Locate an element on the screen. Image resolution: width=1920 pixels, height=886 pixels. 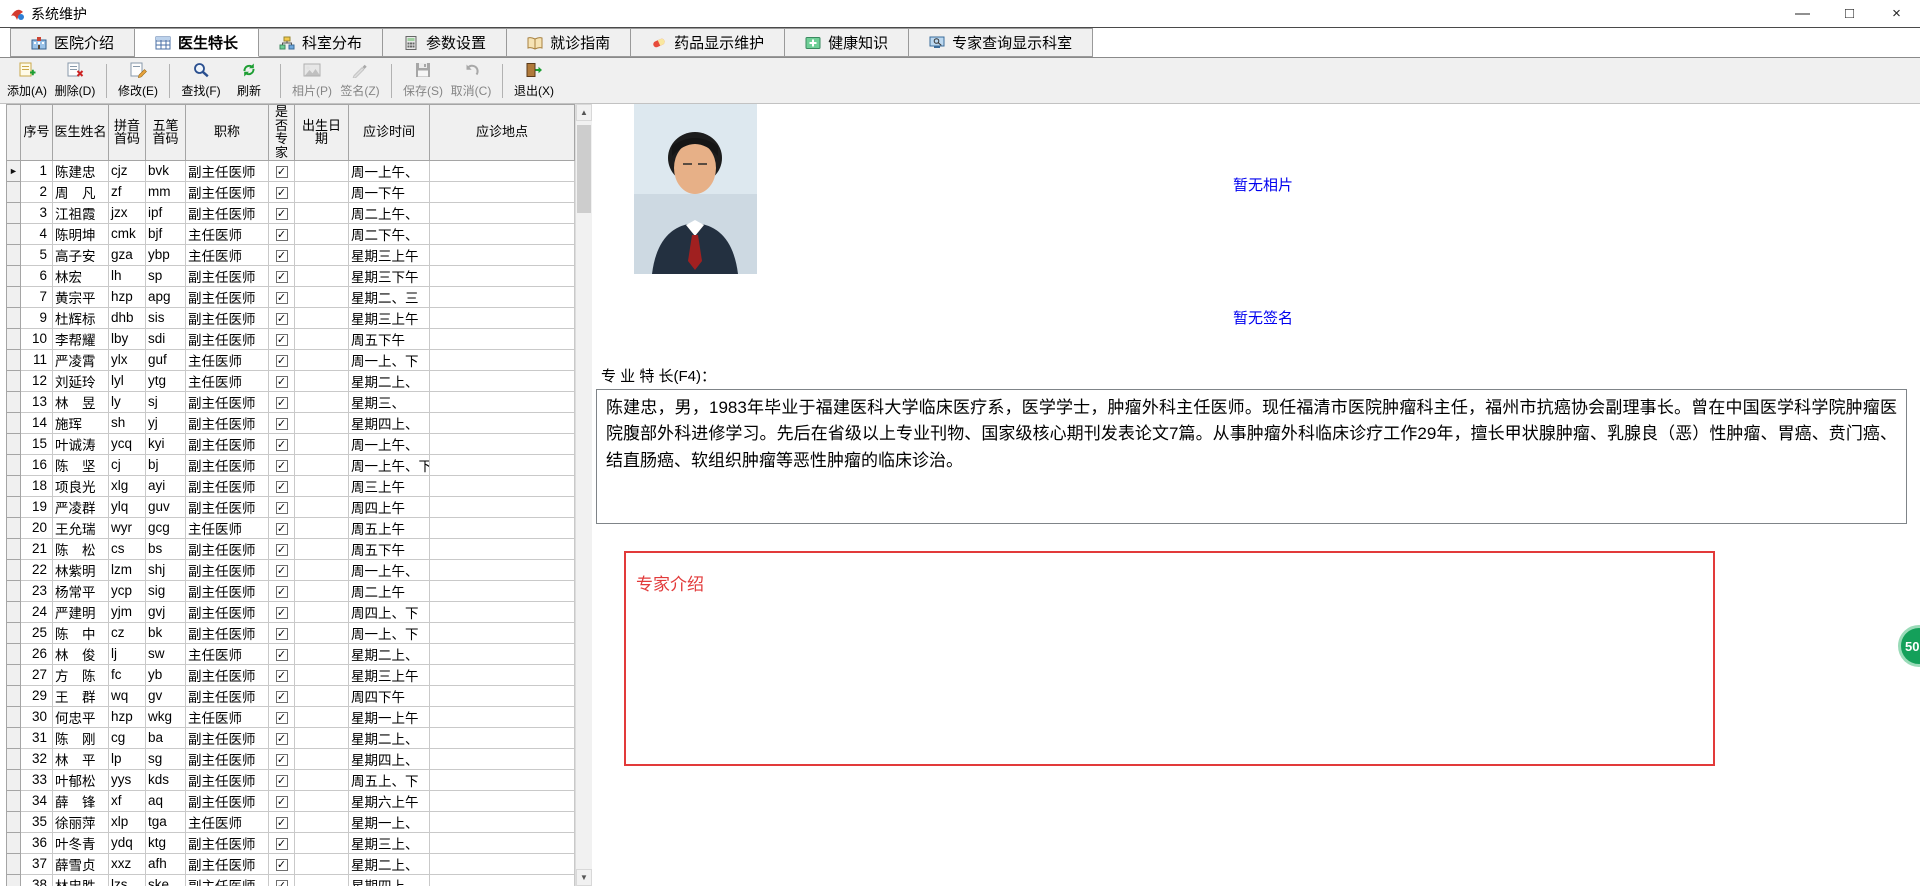
scroll-up-arrow-icon is located at coordinates (584, 112).